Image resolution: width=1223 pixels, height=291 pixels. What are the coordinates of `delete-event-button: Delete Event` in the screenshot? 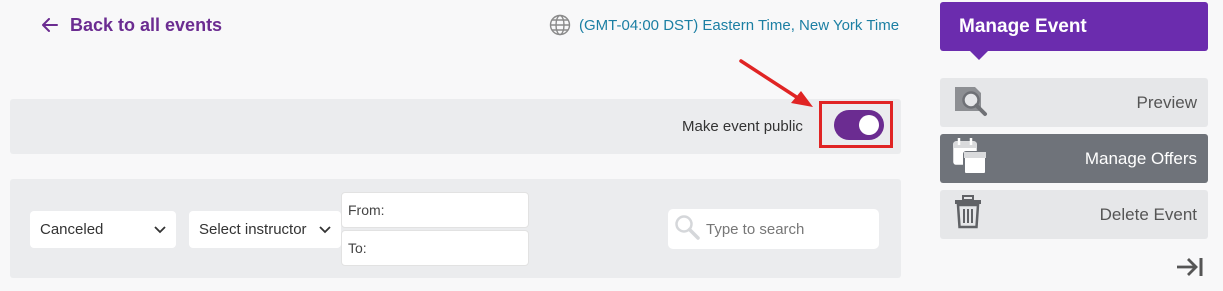 It's located at (1074, 214).